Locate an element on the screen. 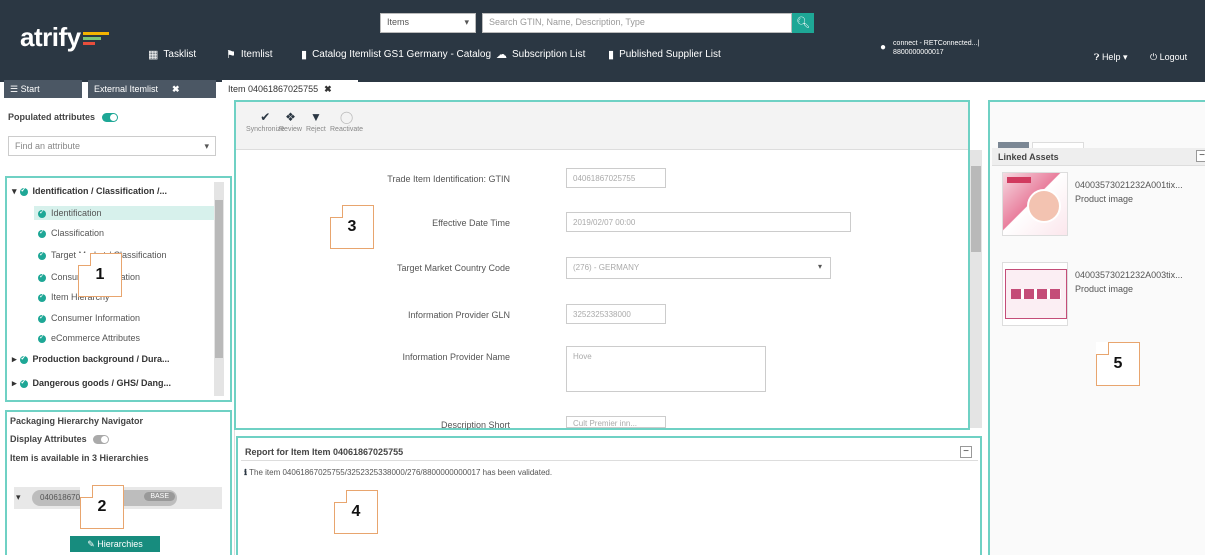  help-label: Help is located at coordinates (1111, 57).